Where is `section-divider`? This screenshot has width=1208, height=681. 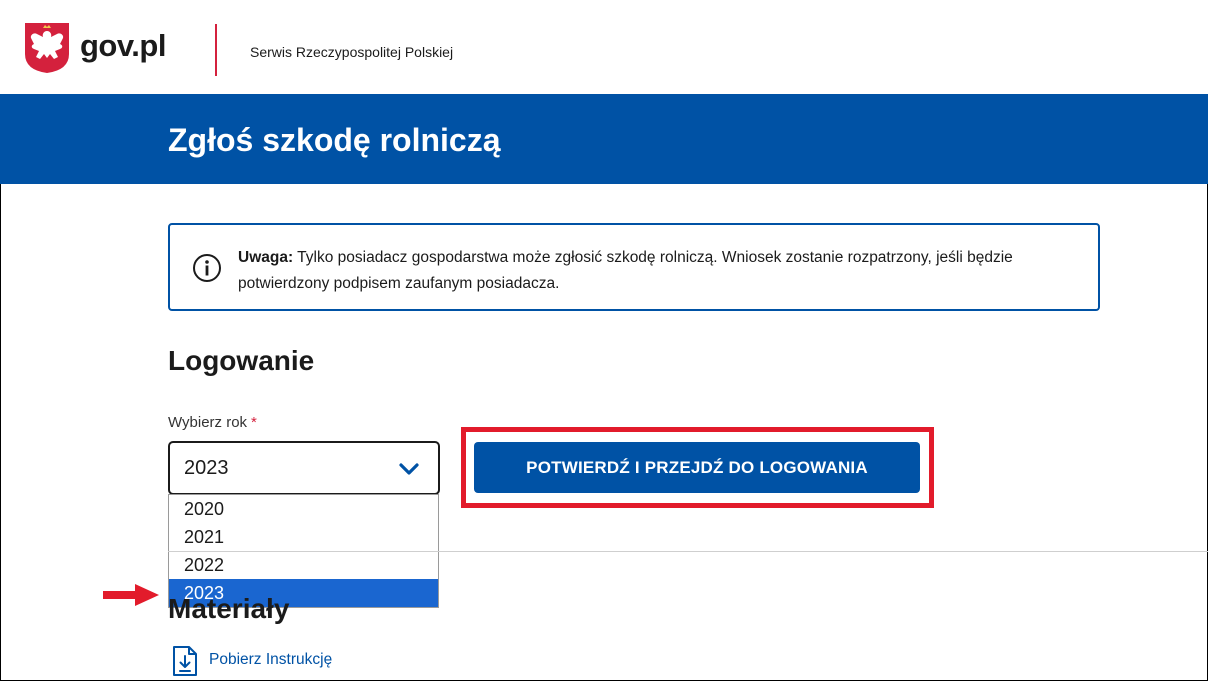
section-divider is located at coordinates (688, 551).